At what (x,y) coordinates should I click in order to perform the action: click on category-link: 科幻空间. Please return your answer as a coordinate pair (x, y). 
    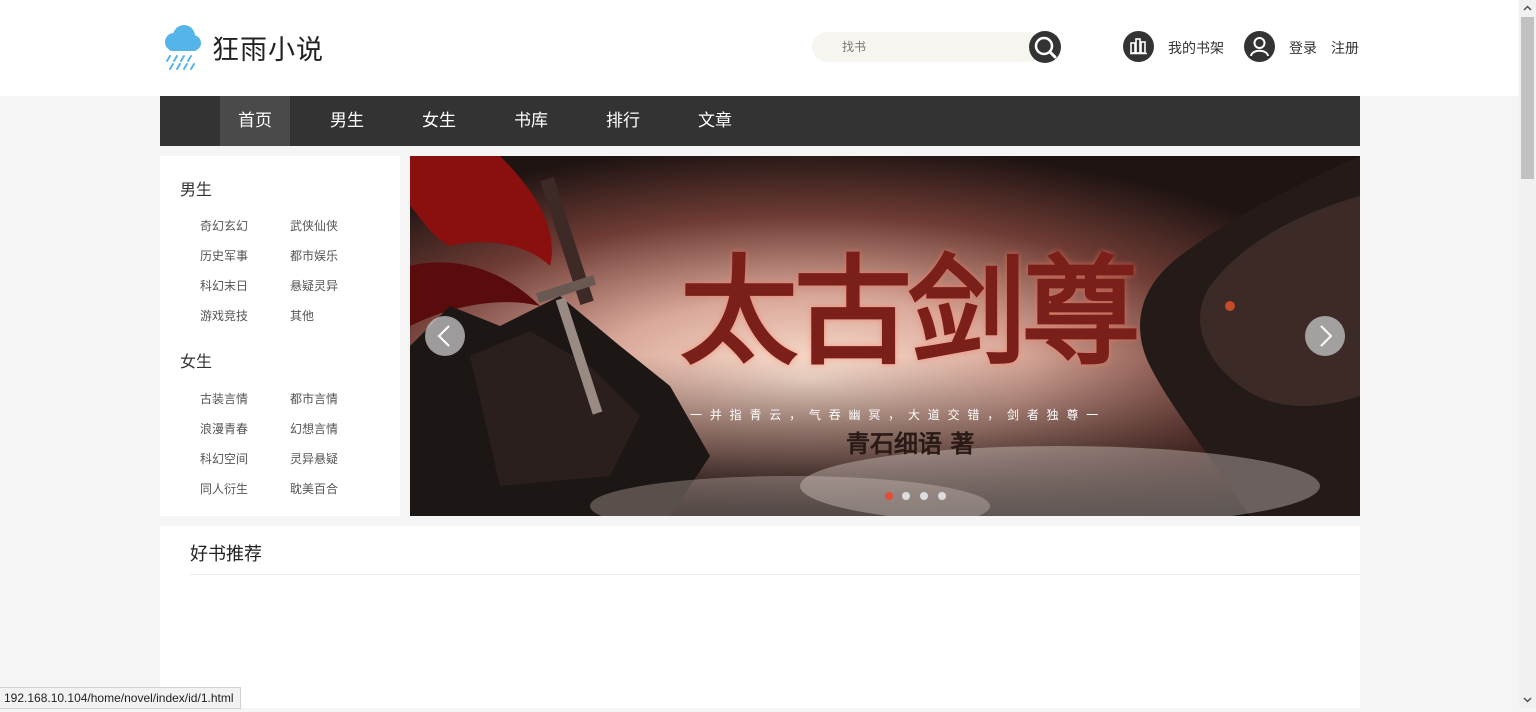
    Looking at the image, I should click on (224, 458).